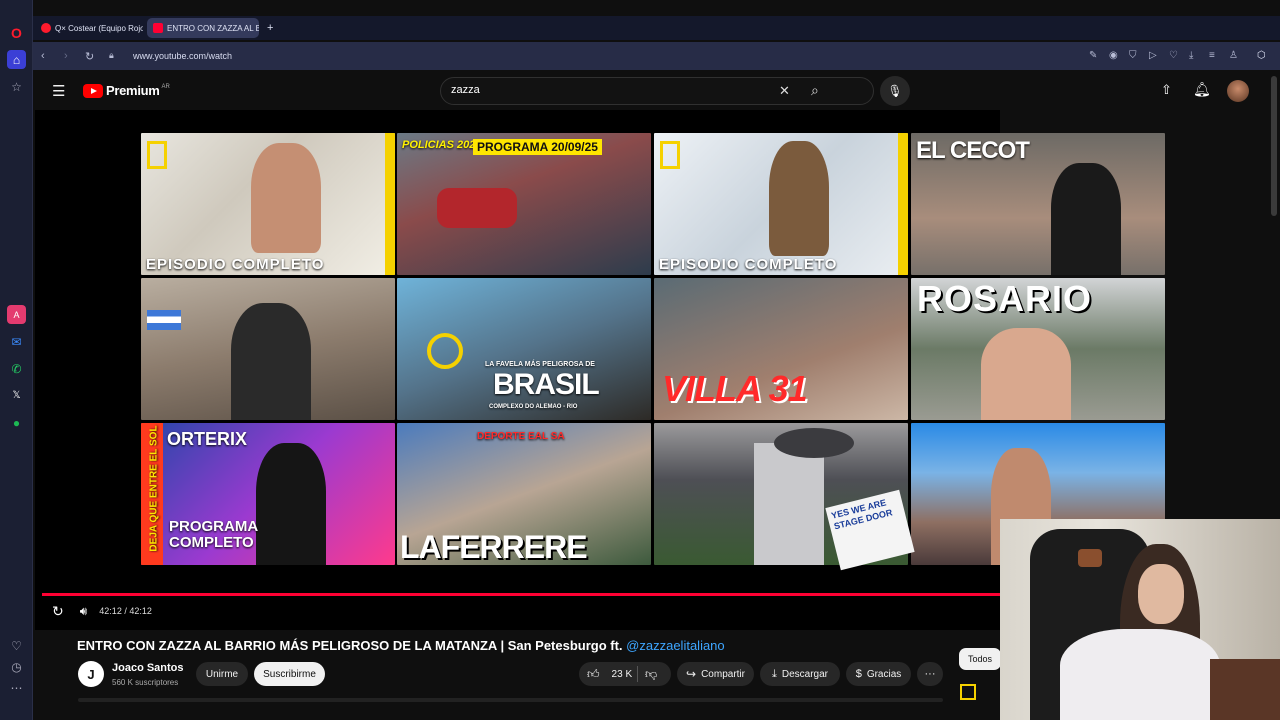  I want to click on reload-icon: ↻, so click(89, 56).